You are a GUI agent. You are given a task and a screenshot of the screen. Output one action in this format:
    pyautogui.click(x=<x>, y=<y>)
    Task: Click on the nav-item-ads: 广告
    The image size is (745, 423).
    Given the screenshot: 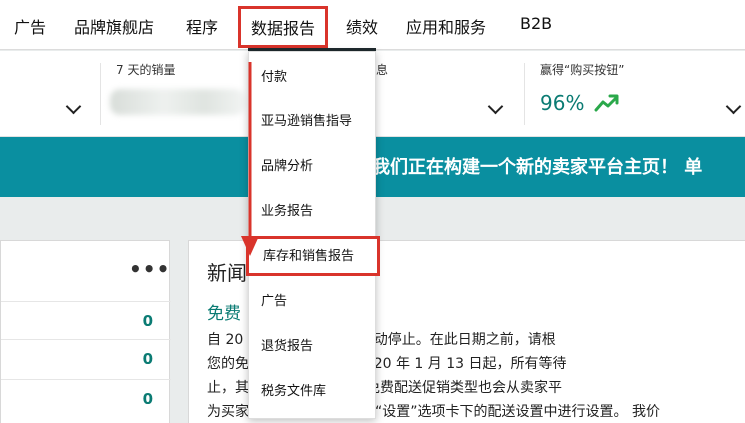 What is the action you would take?
    pyautogui.click(x=30, y=26)
    